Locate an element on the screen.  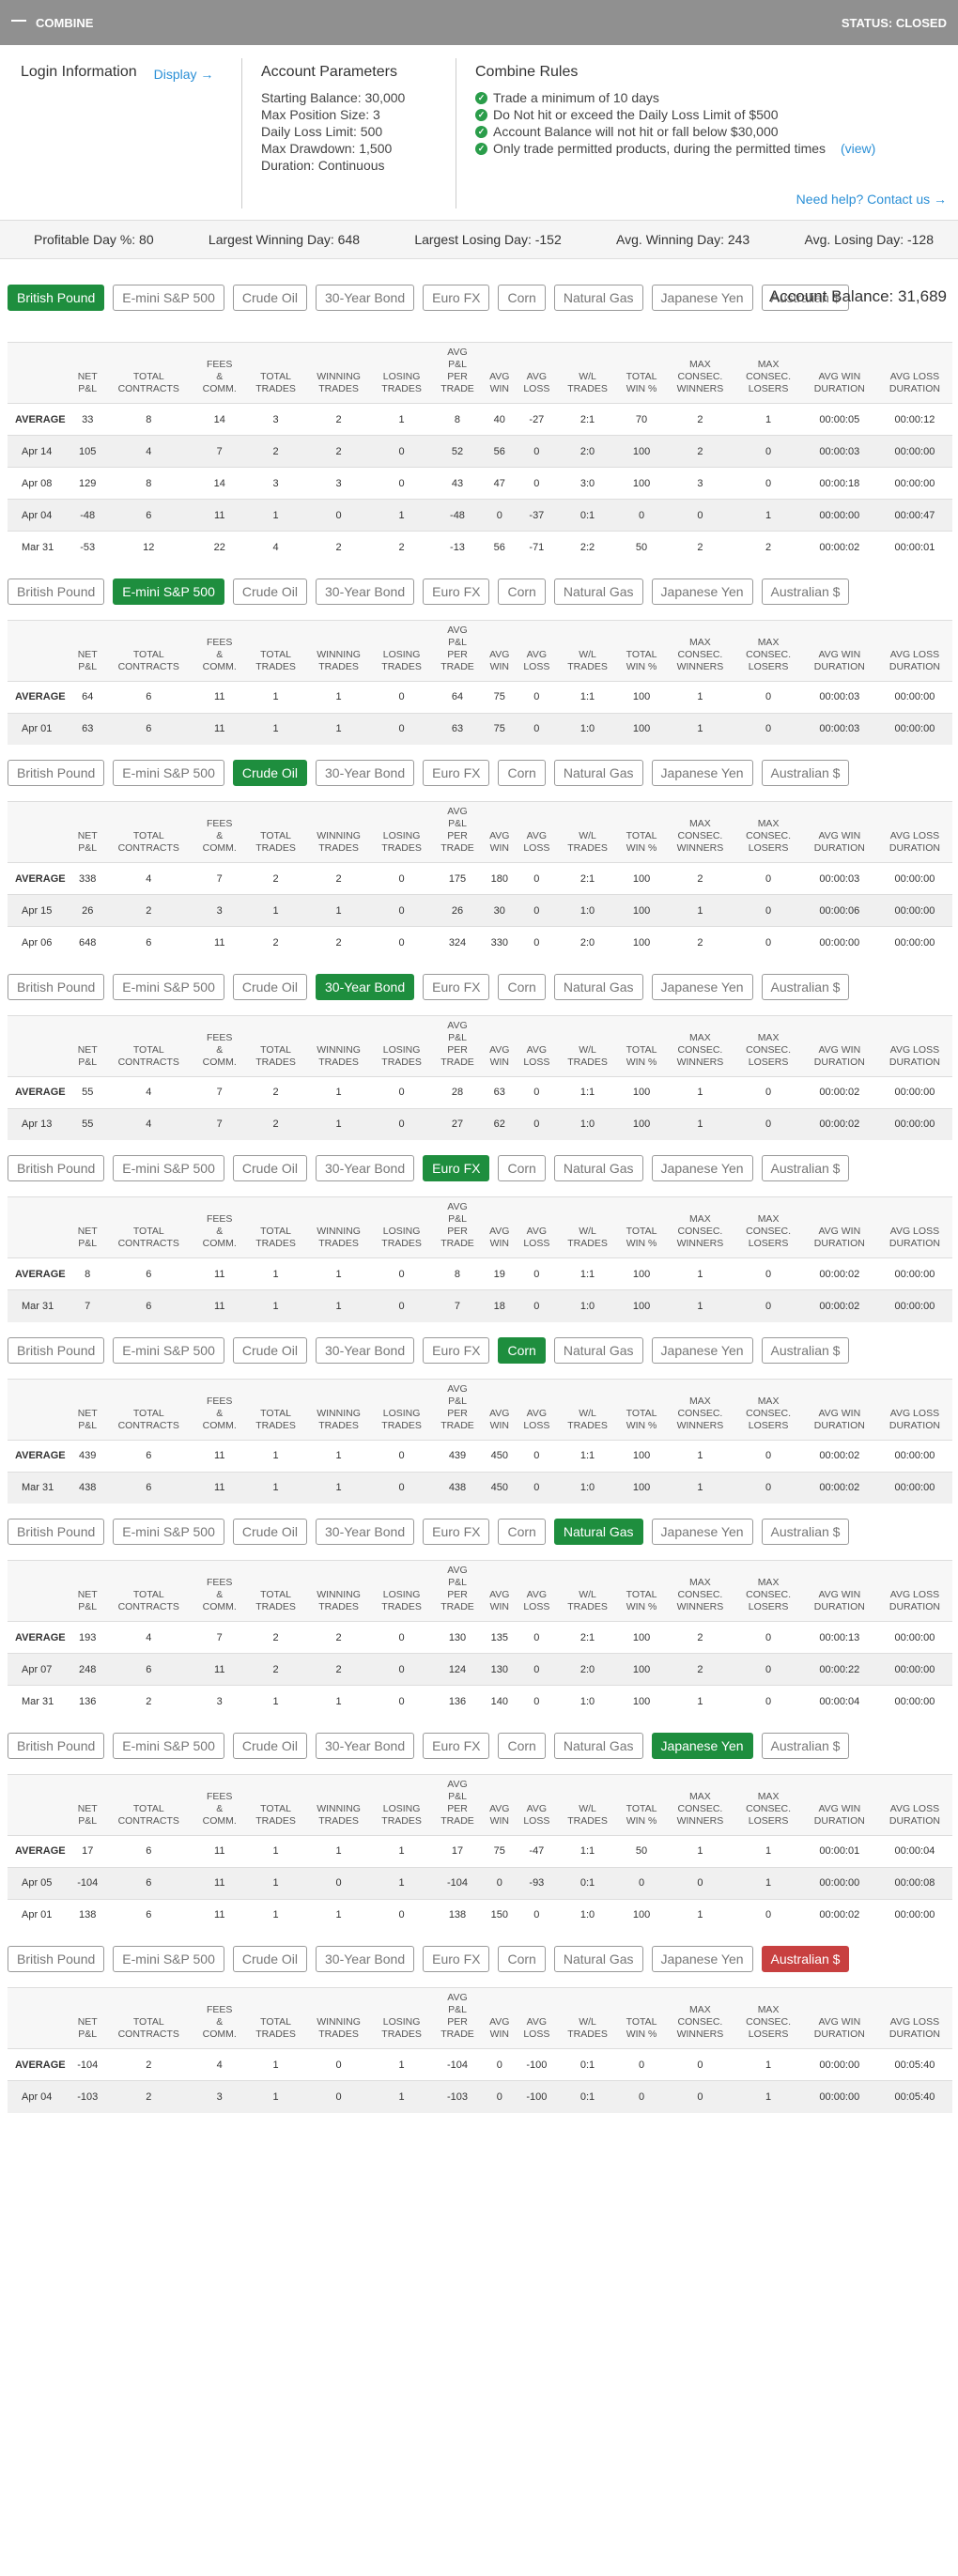
view-rules-link: (view) is located at coordinates (858, 148).